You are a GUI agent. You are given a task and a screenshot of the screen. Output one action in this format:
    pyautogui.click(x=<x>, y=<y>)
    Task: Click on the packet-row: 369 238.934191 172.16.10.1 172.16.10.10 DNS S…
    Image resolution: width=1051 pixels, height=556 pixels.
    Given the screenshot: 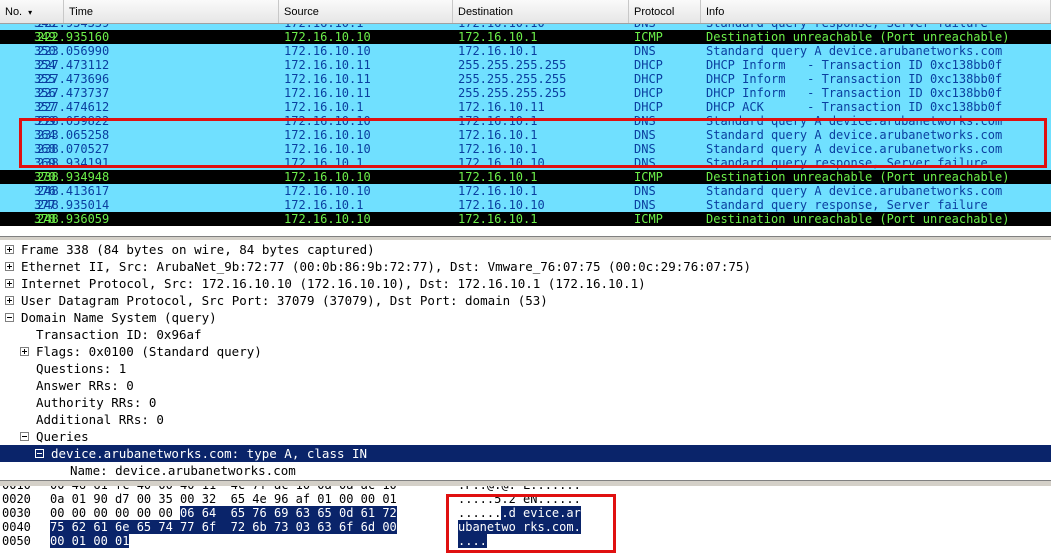 What is the action you would take?
    pyautogui.click(x=525, y=163)
    